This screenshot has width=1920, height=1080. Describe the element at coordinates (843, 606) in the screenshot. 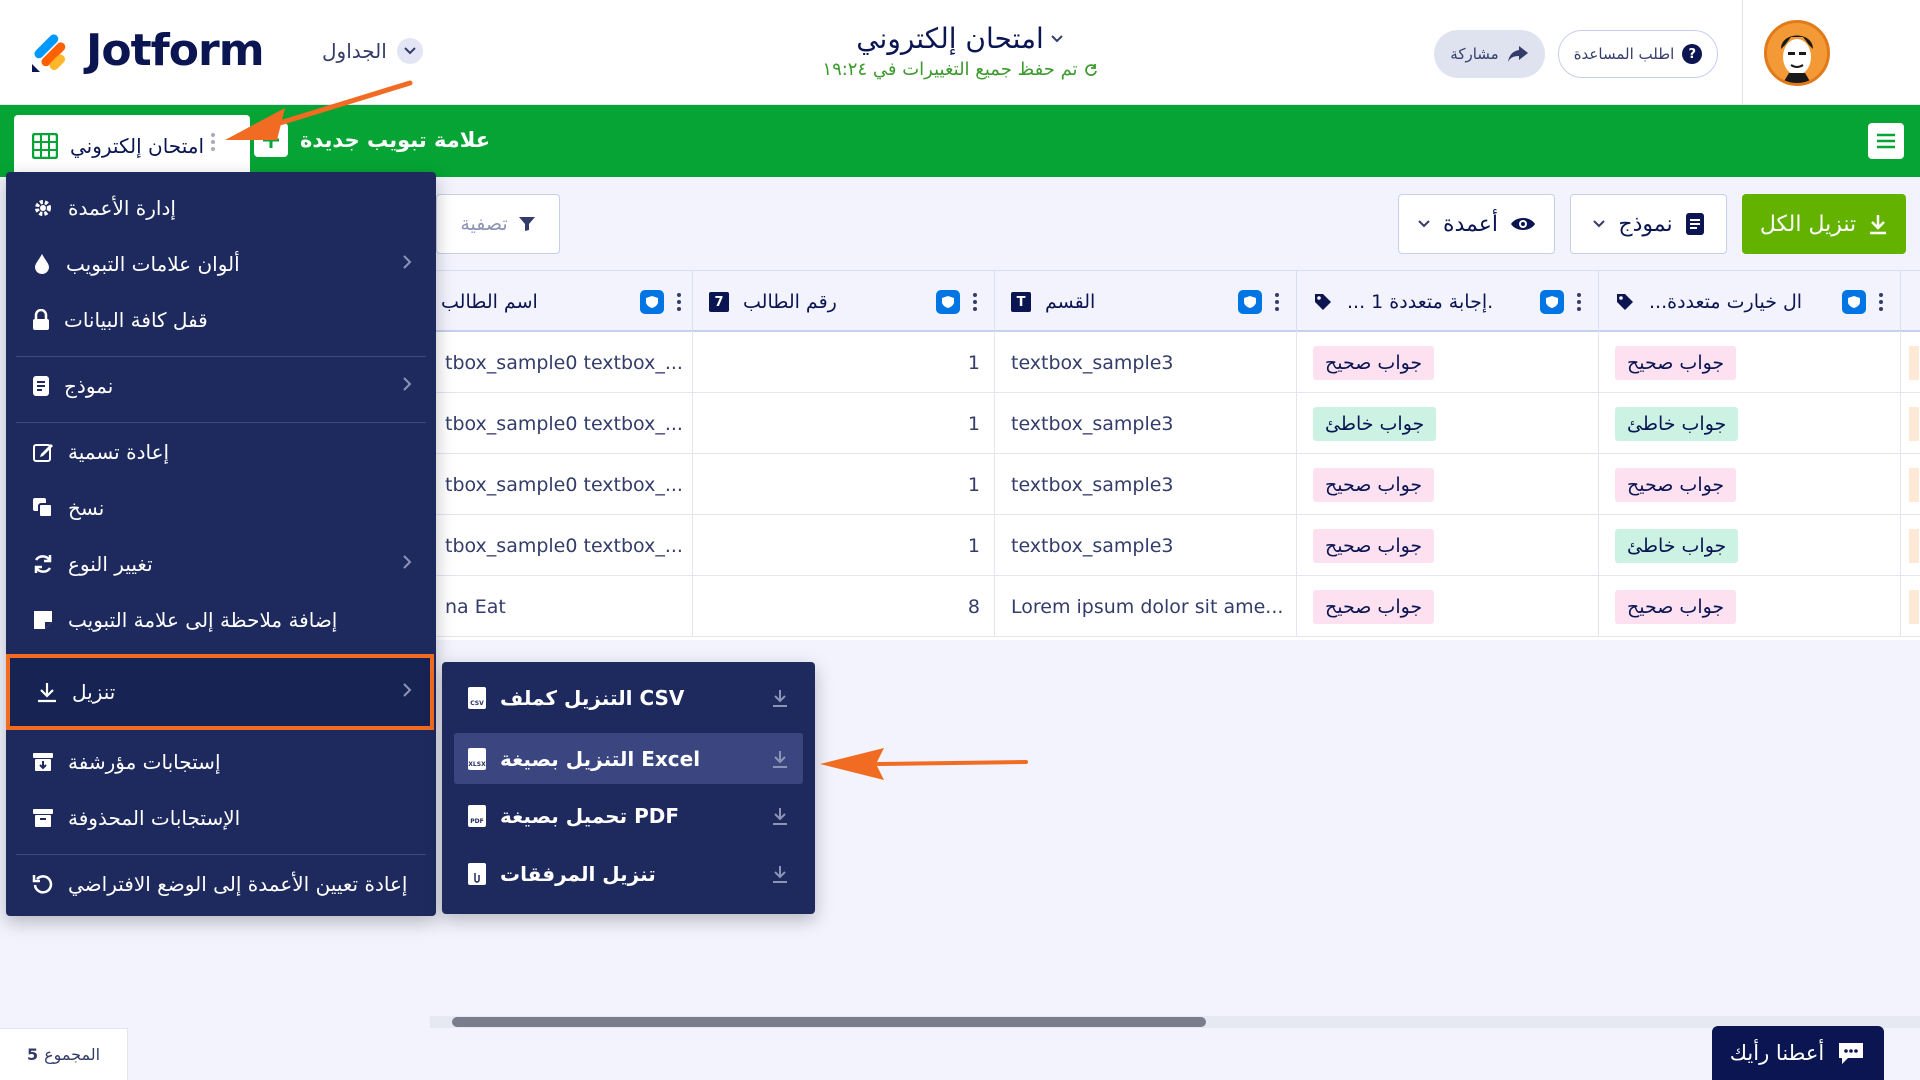

I see `table-cell: 8` at that location.